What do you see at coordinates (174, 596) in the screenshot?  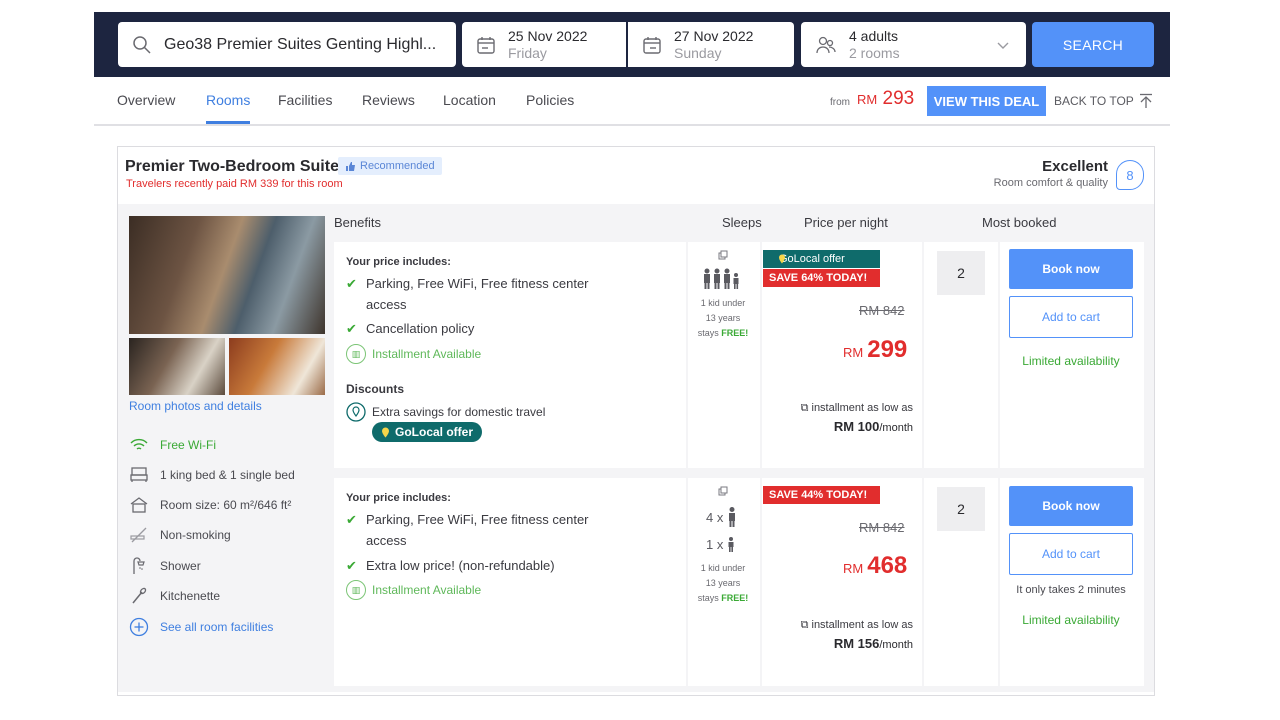 I see `facility-kitchenette: Kitchenette` at bounding box center [174, 596].